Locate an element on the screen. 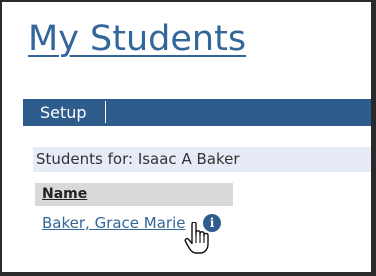  menu-bar: Setup is located at coordinates (197, 112).